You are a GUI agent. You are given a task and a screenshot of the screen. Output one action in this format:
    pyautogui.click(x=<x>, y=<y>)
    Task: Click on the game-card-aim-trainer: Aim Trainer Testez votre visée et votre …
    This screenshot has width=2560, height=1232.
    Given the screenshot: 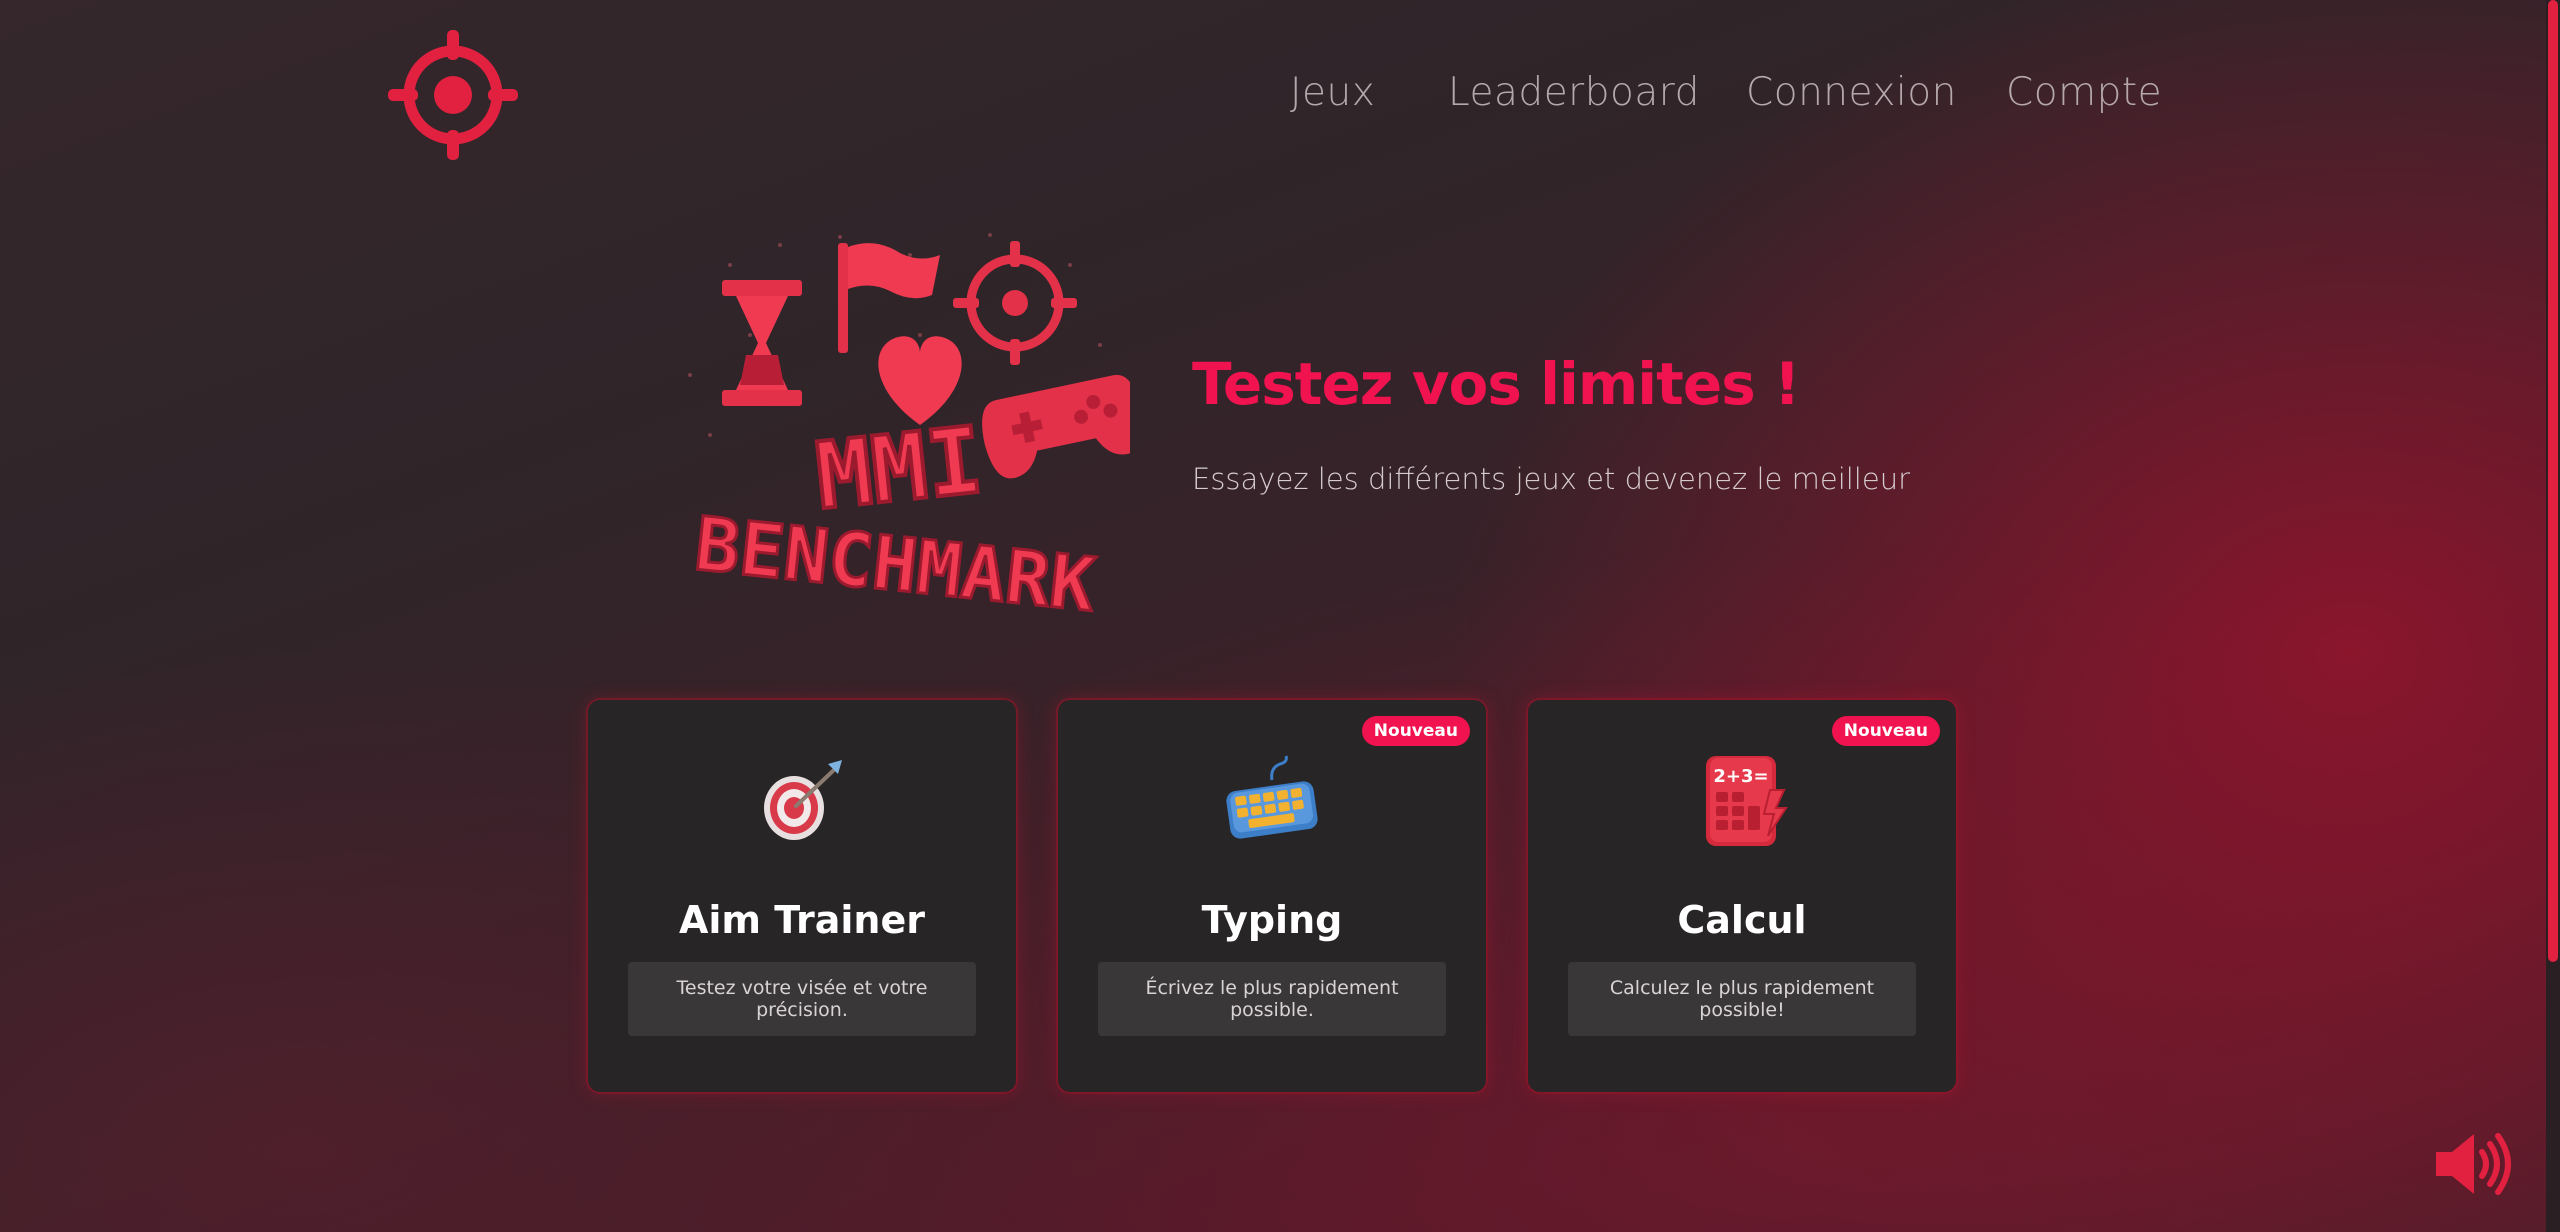 What is the action you would take?
    pyautogui.click(x=802, y=896)
    